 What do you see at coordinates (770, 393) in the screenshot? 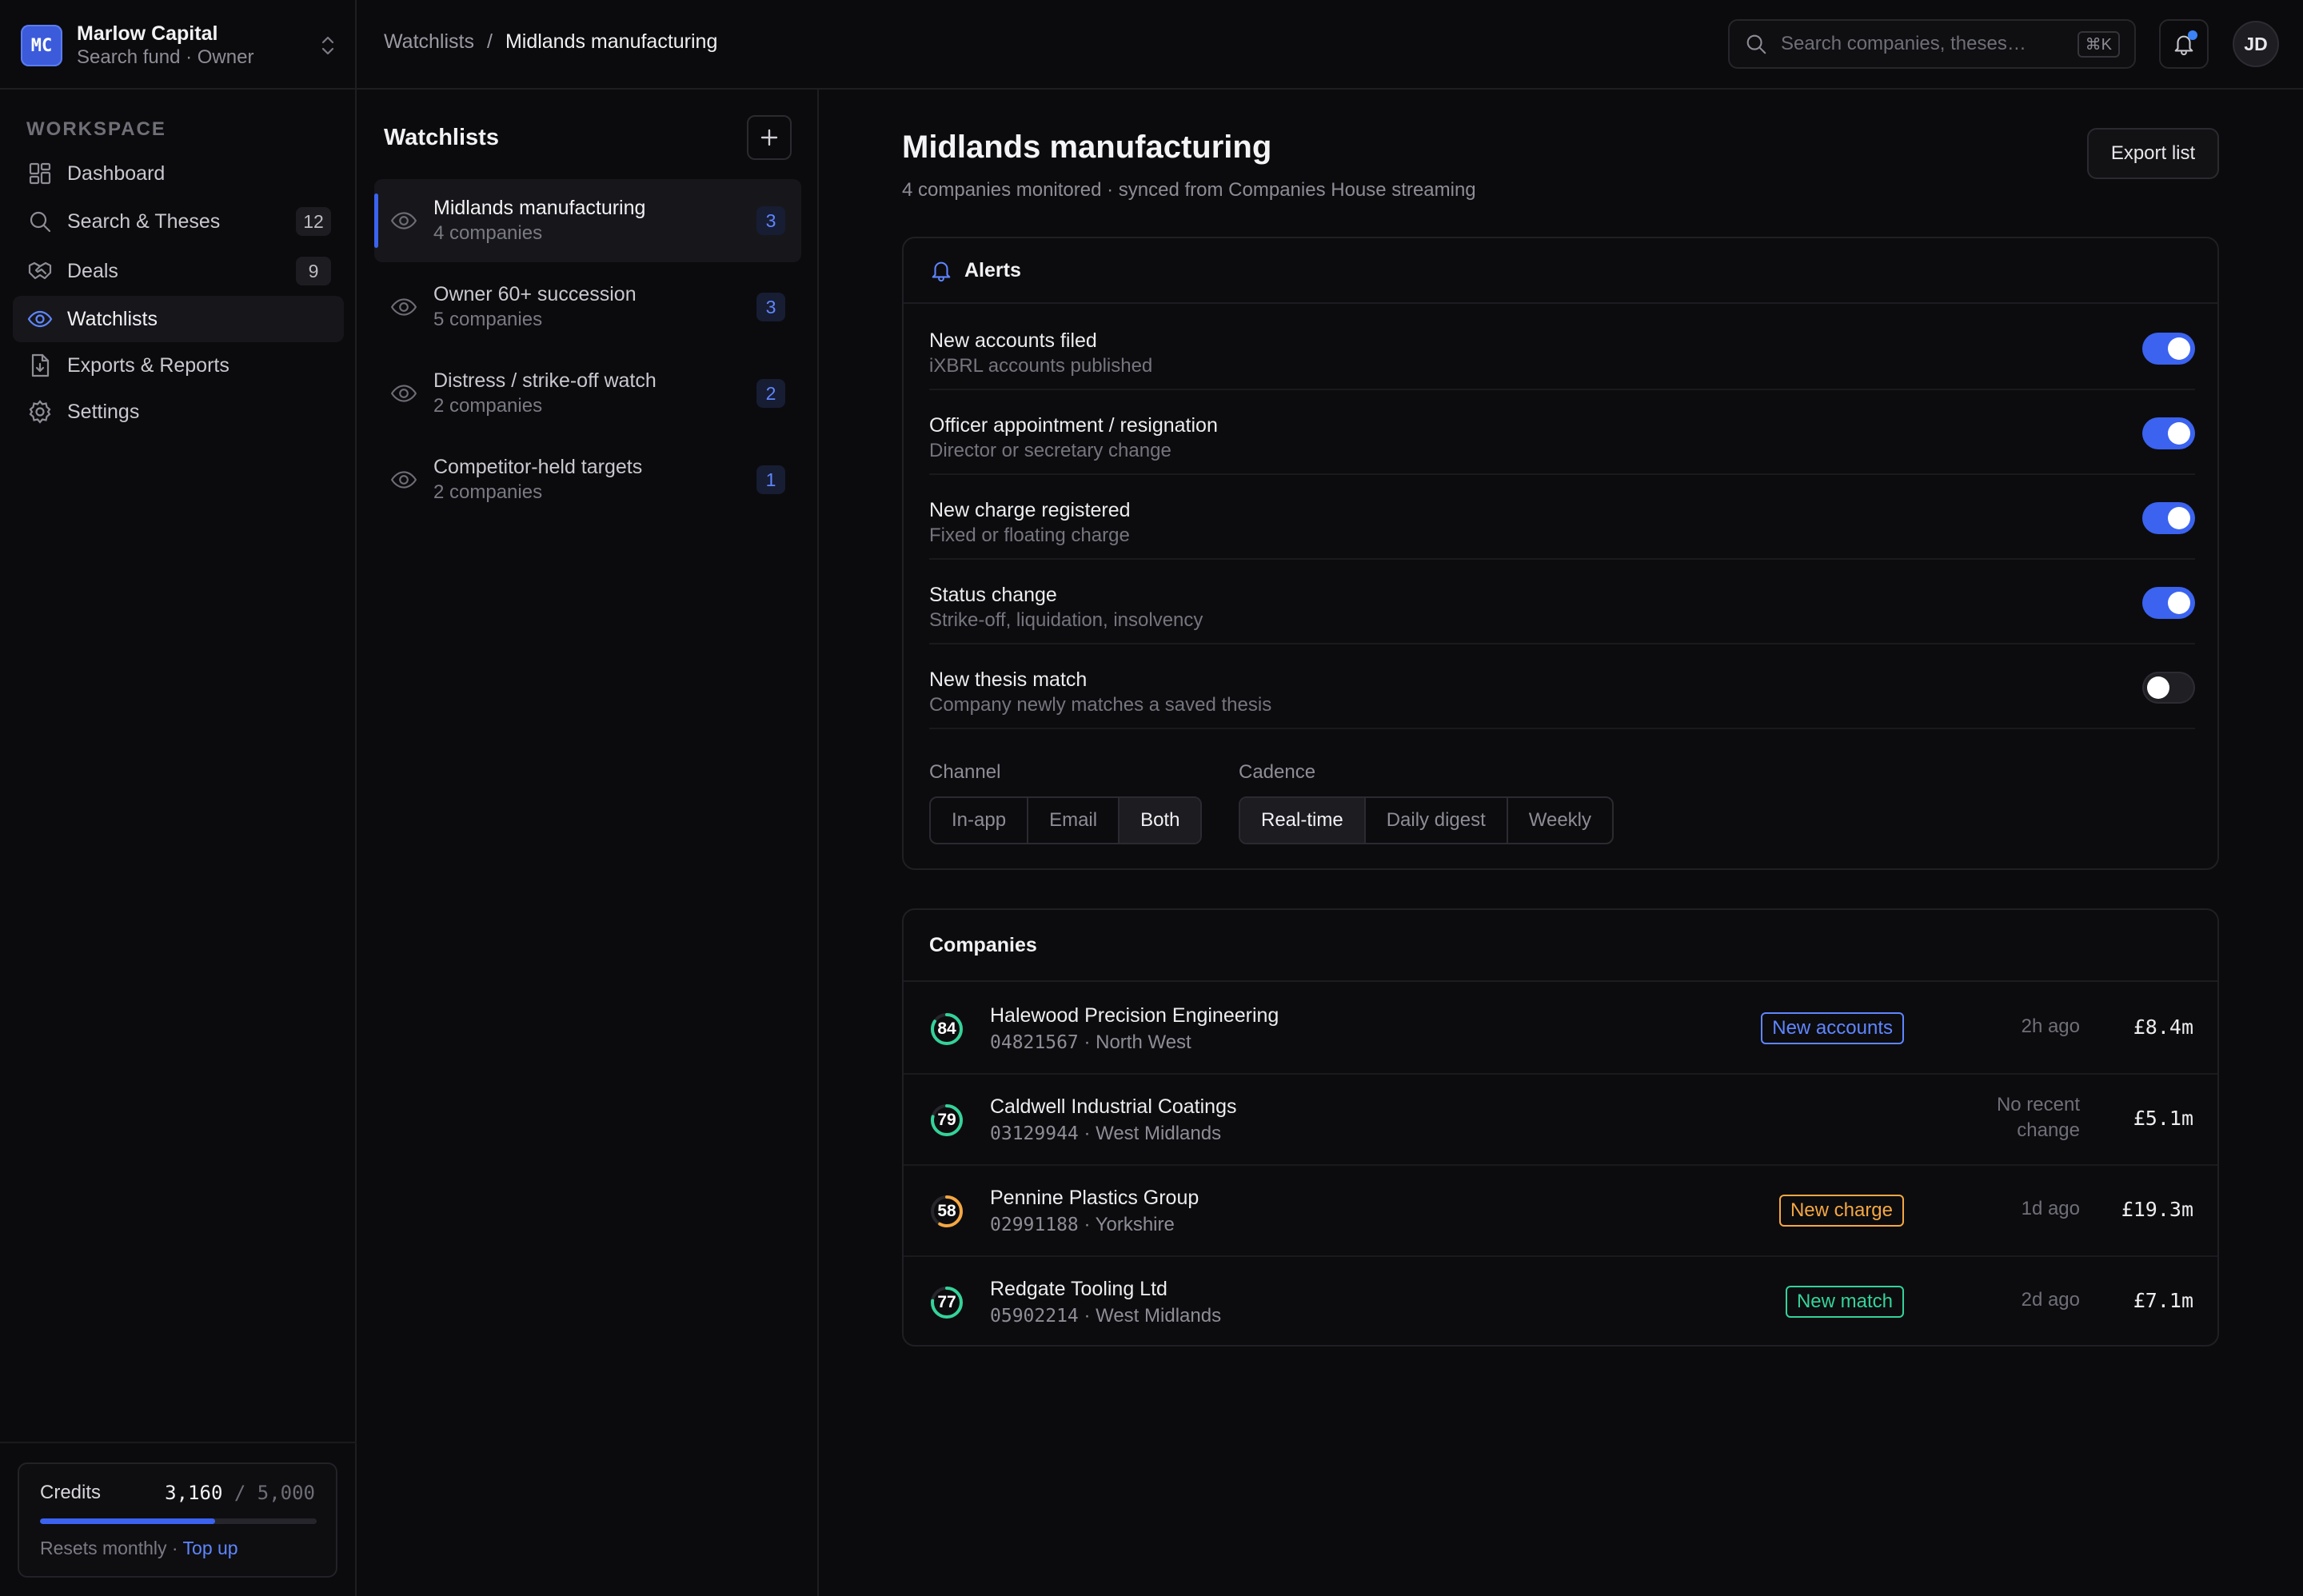
I see `alert-count-badge: 2` at bounding box center [770, 393].